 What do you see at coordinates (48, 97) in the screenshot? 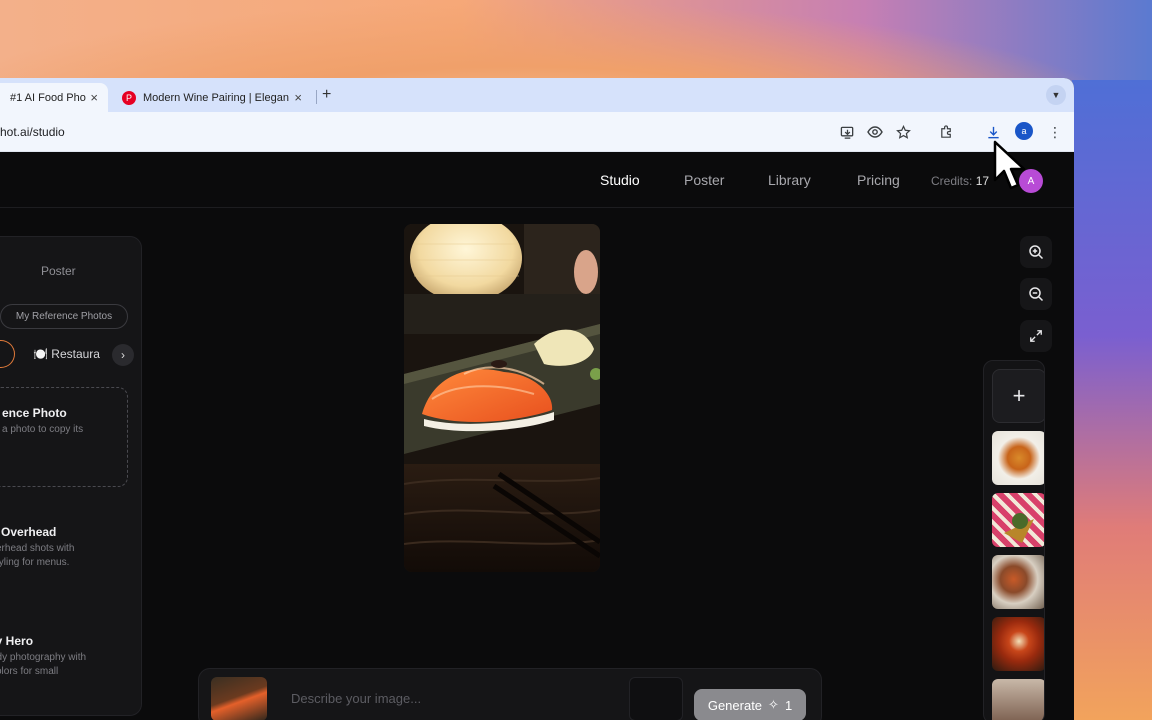
I see `tab-title: #1 AI Food Pho` at bounding box center [48, 97].